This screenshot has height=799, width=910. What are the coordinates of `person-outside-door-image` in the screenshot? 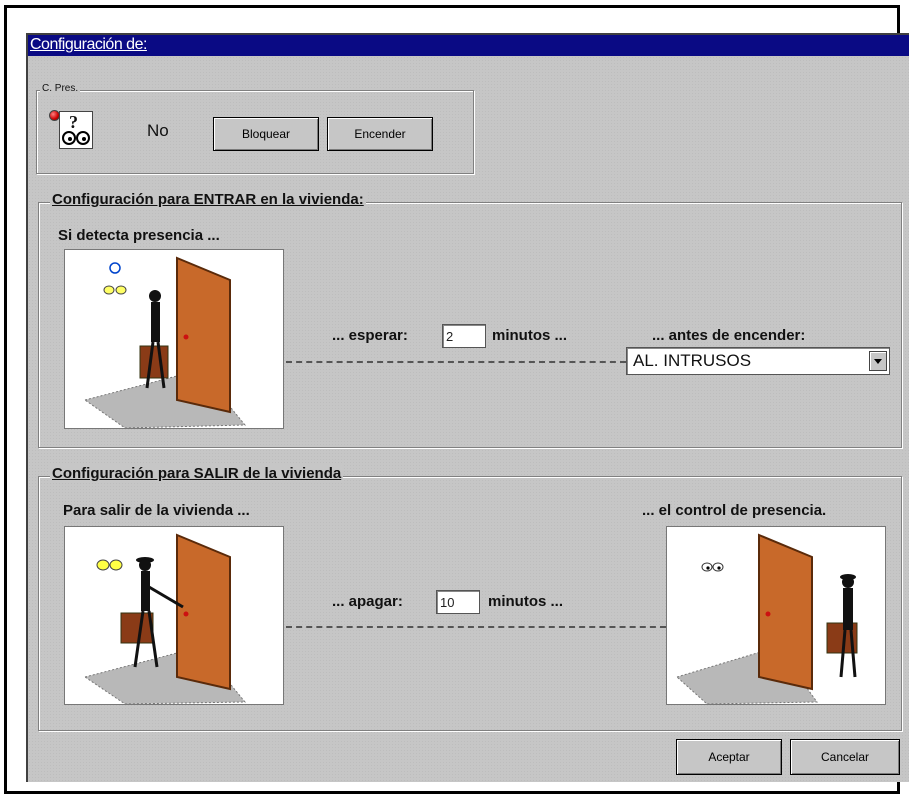 It's located at (767, 618).